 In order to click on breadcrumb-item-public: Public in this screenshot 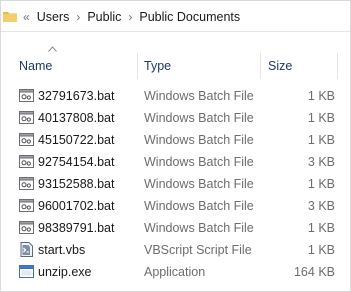, I will do `click(104, 17)`.